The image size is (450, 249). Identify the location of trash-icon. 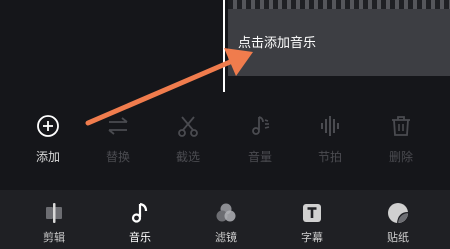
(401, 126).